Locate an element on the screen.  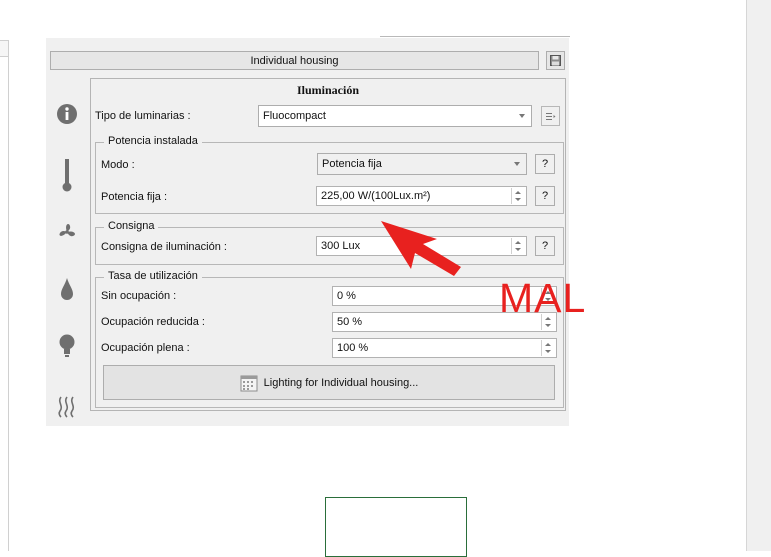
setpoint-group-title: Consigna is located at coordinates (131, 226).